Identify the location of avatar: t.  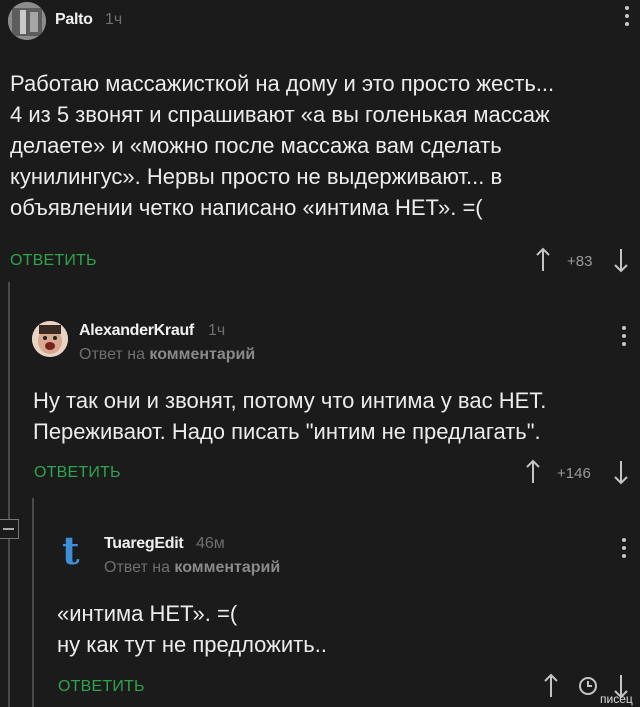
(74, 550).